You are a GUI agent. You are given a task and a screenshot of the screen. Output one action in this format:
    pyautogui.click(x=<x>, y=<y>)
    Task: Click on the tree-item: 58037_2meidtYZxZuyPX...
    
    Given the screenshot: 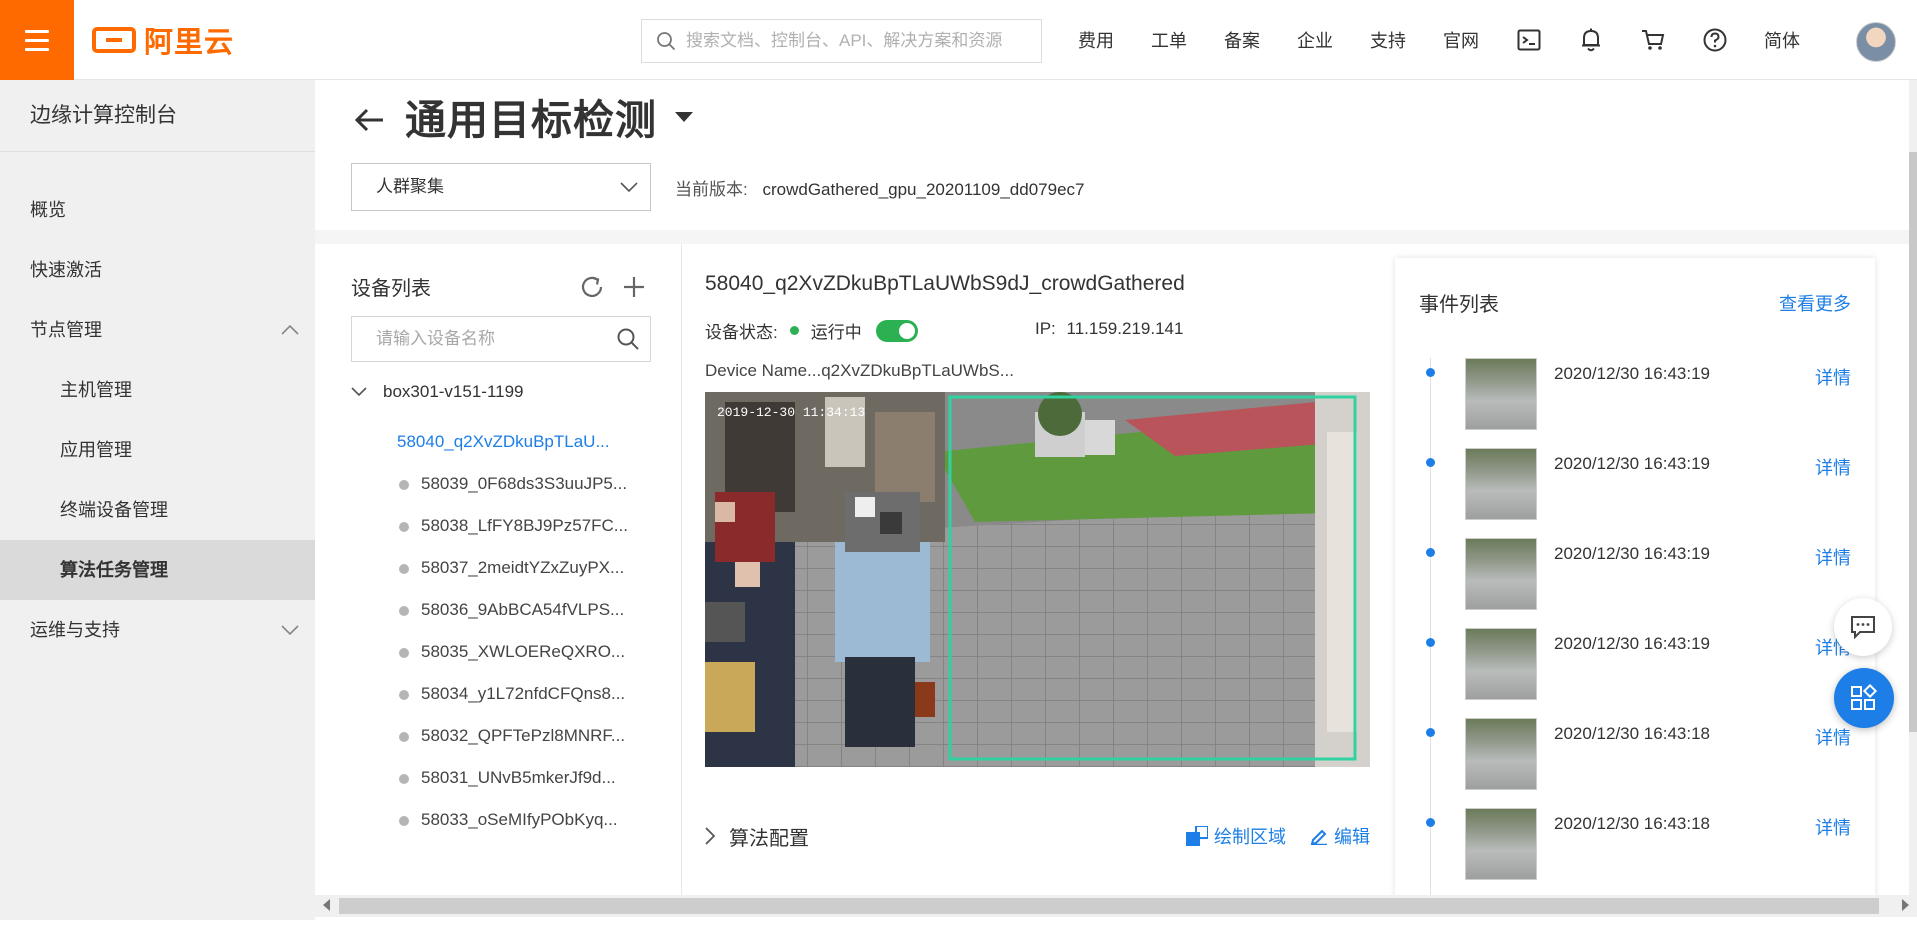 What is the action you would take?
    pyautogui.click(x=506, y=568)
    